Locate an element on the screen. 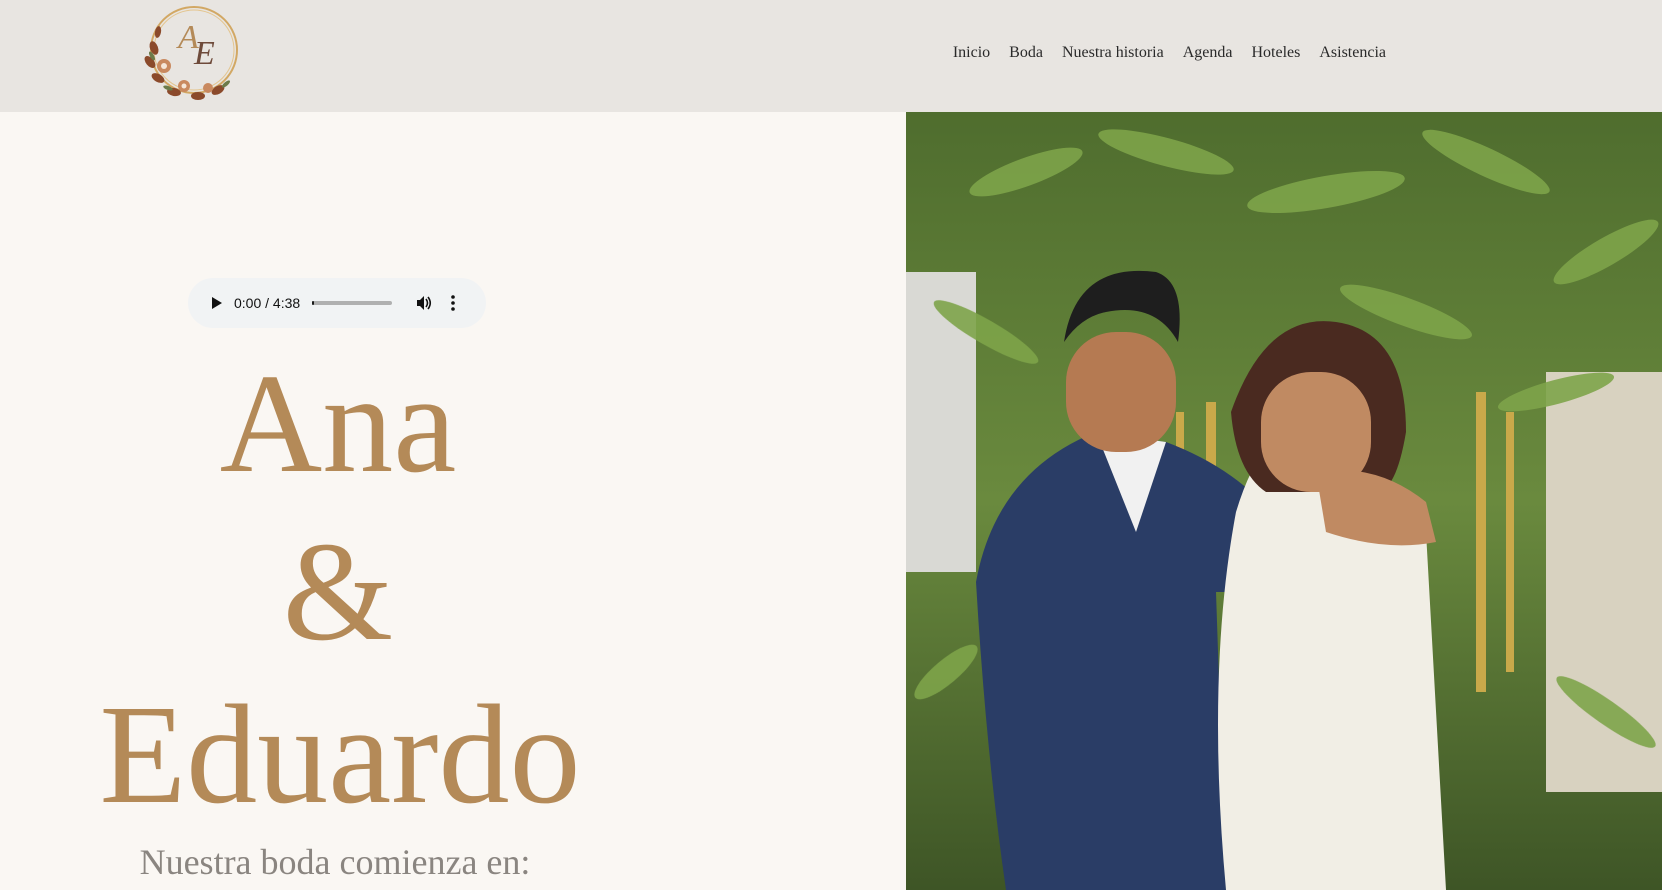 The height and width of the screenshot is (890, 1662). play-button is located at coordinates (216, 303).